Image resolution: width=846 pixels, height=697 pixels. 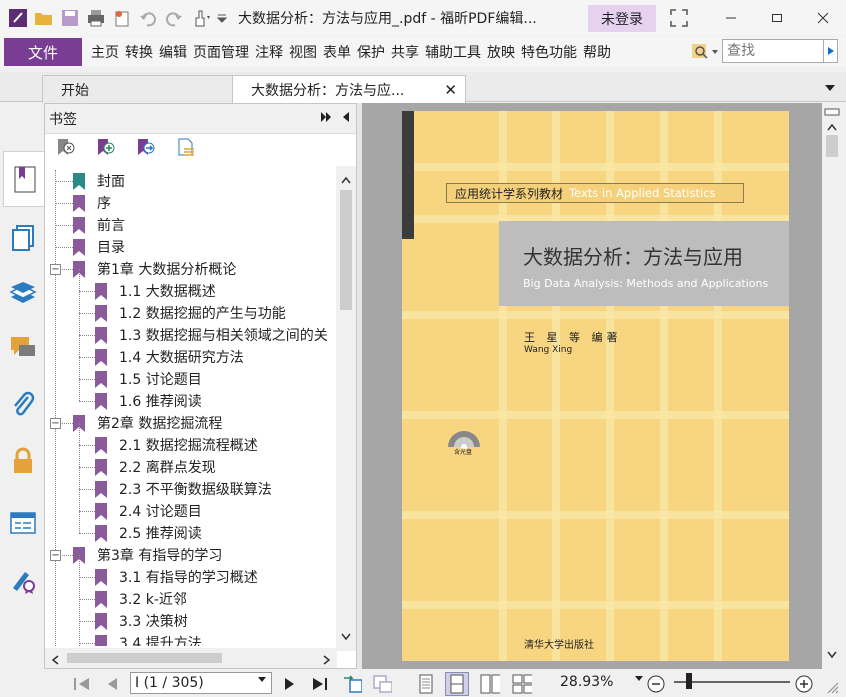 I want to click on menu-view: 视图, so click(x=303, y=52).